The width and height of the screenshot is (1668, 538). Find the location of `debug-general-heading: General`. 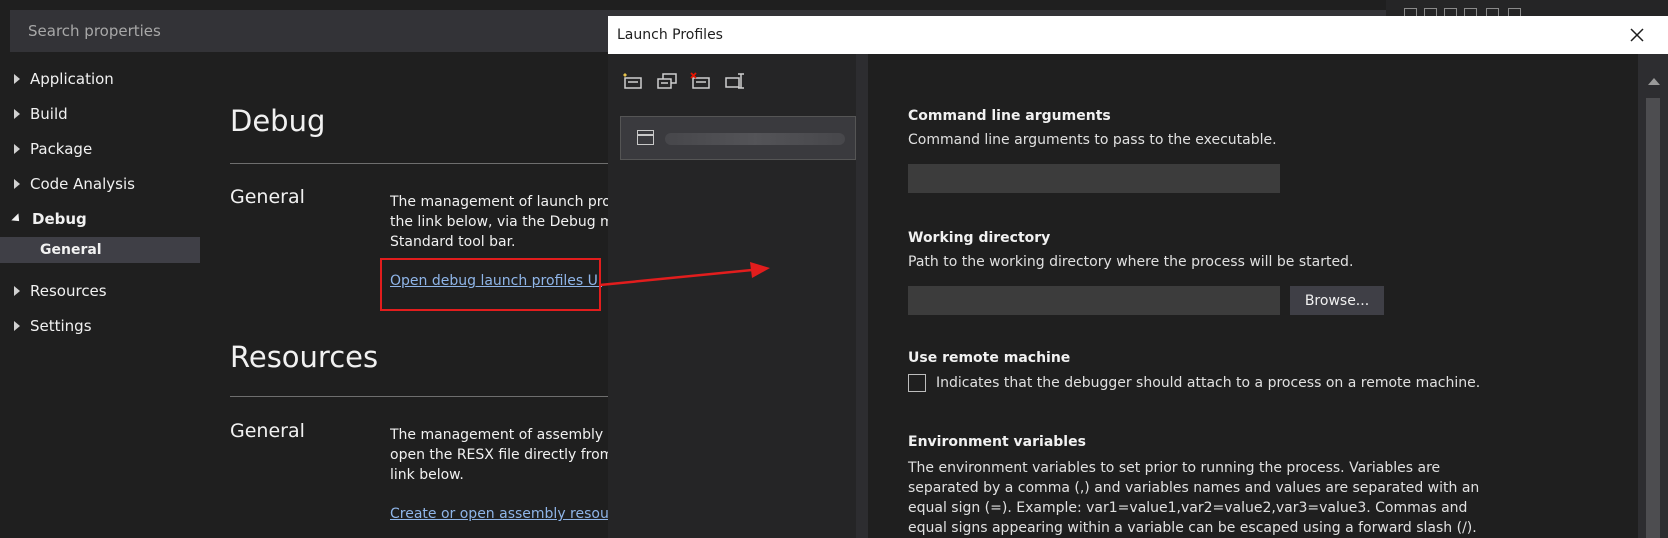

debug-general-heading: General is located at coordinates (267, 197).